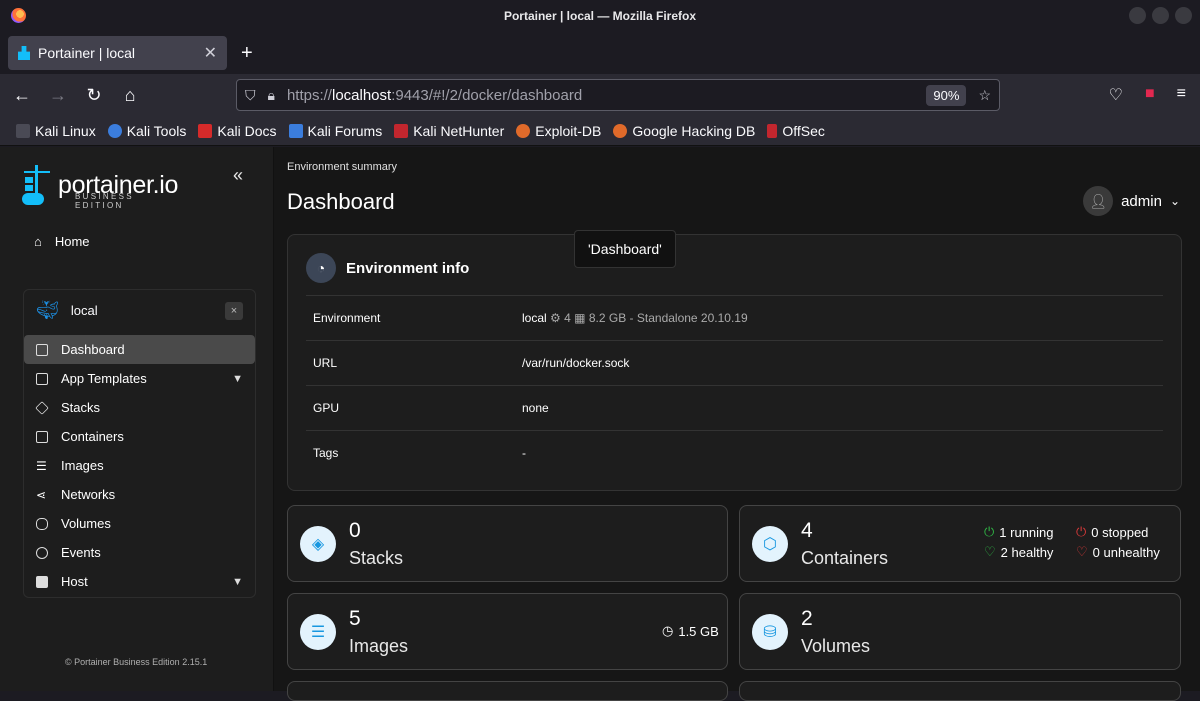 The width and height of the screenshot is (1200, 701). I want to click on running-status: ⏻ 1 running, so click(1019, 532).